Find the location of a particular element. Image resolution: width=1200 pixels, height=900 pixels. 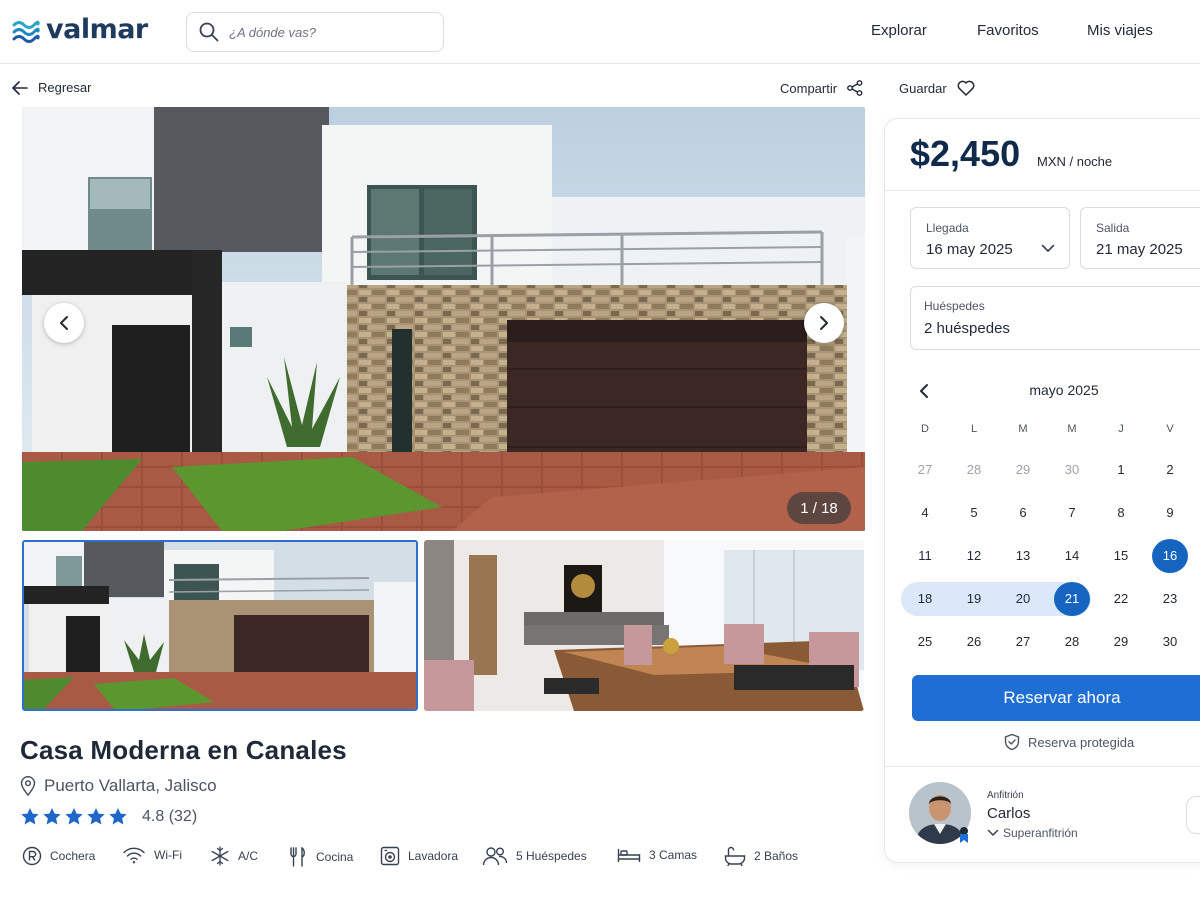

save-button: Guardar is located at coordinates (937, 88).